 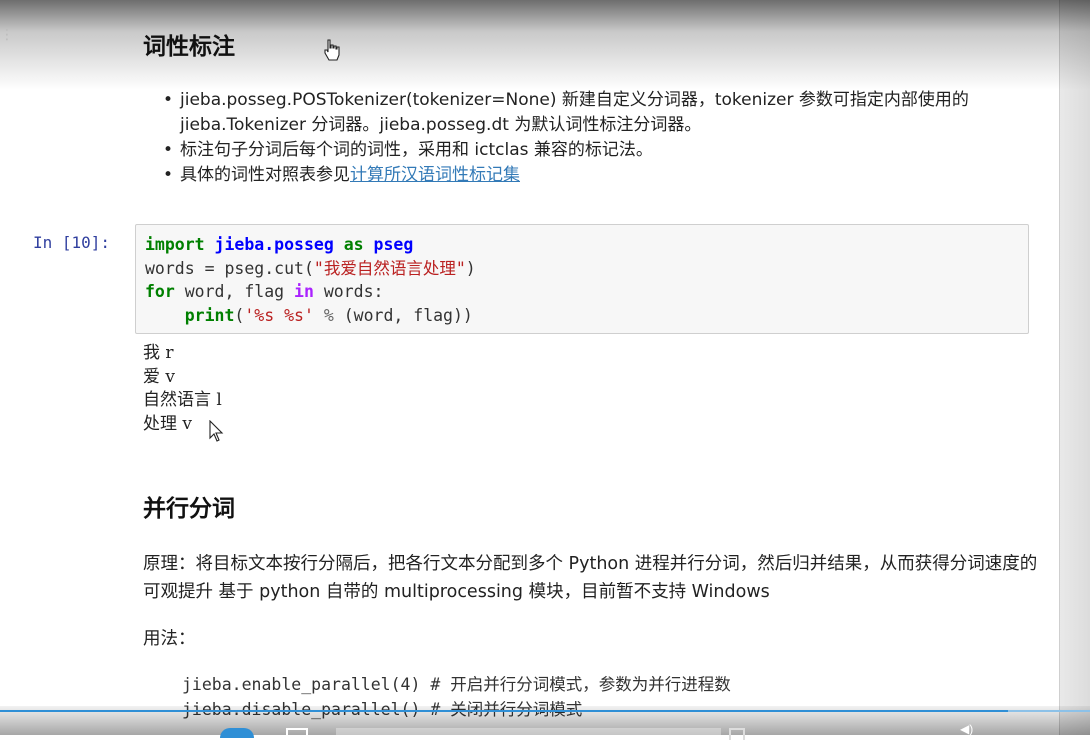 What do you see at coordinates (209, 315) in the screenshot?
I see `keyword-print: print` at bounding box center [209, 315].